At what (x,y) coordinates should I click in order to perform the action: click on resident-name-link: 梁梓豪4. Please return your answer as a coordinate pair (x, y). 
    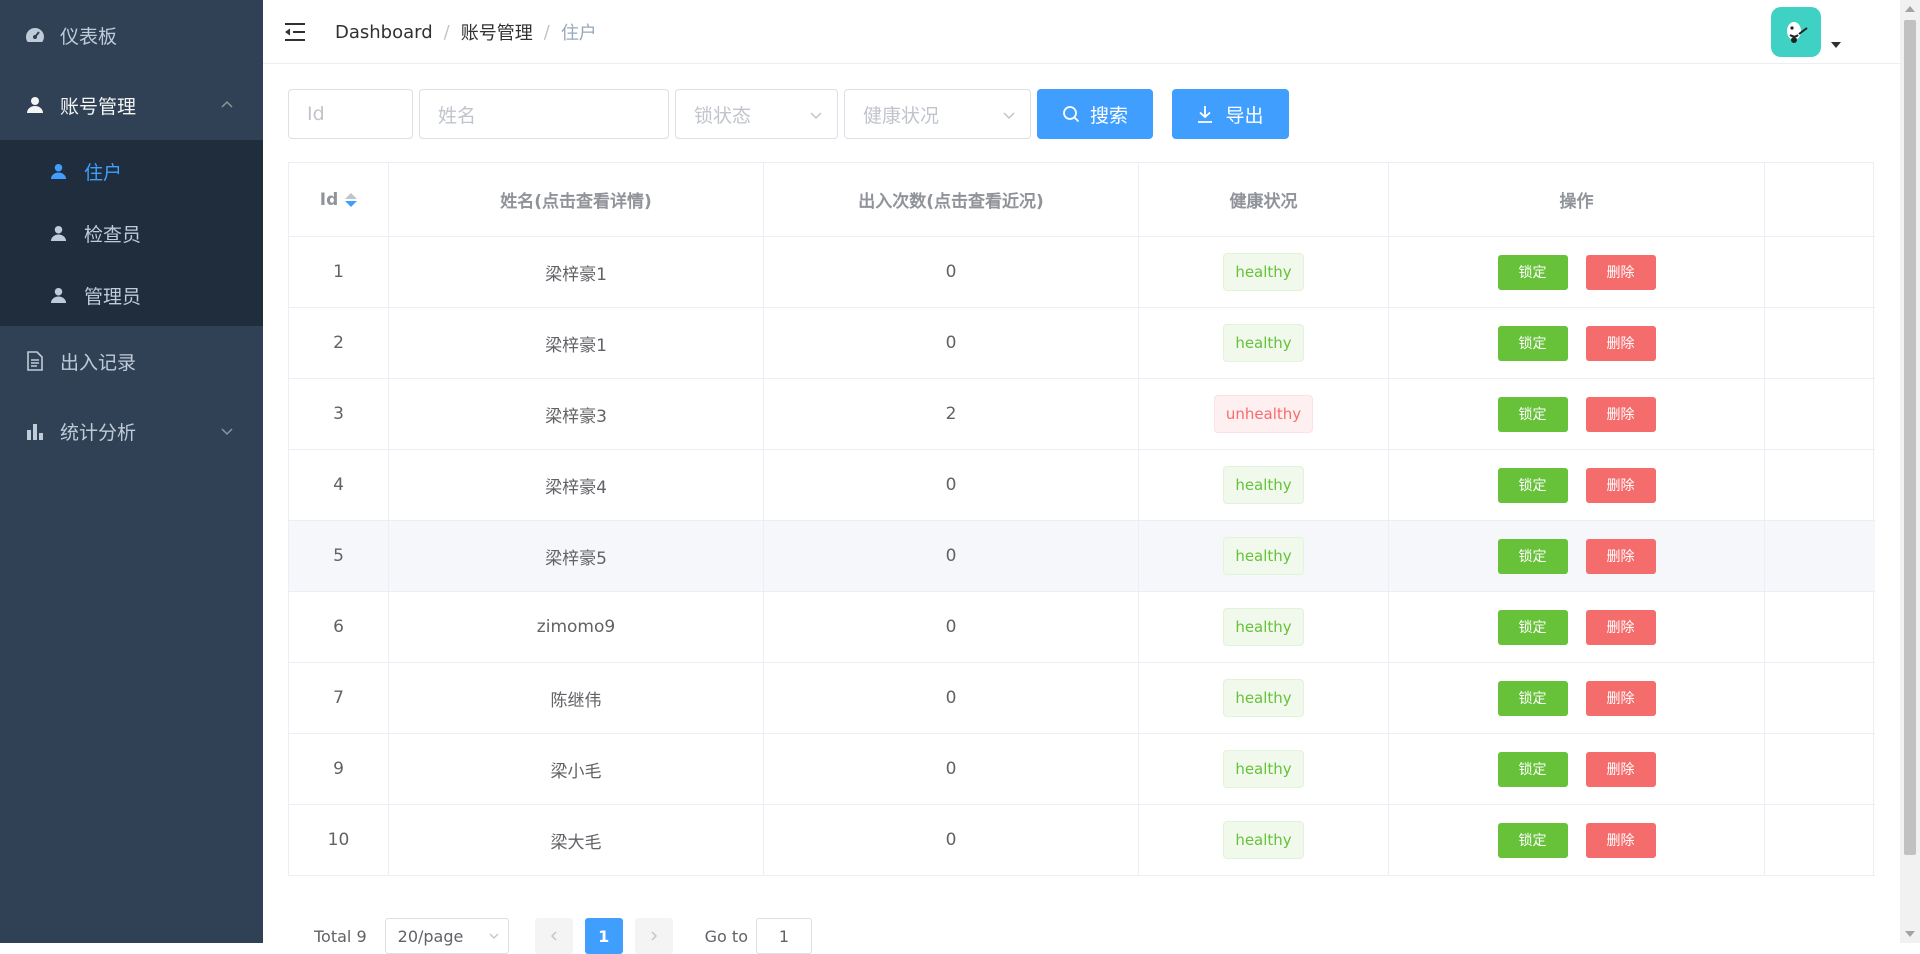
    Looking at the image, I should click on (576, 485).